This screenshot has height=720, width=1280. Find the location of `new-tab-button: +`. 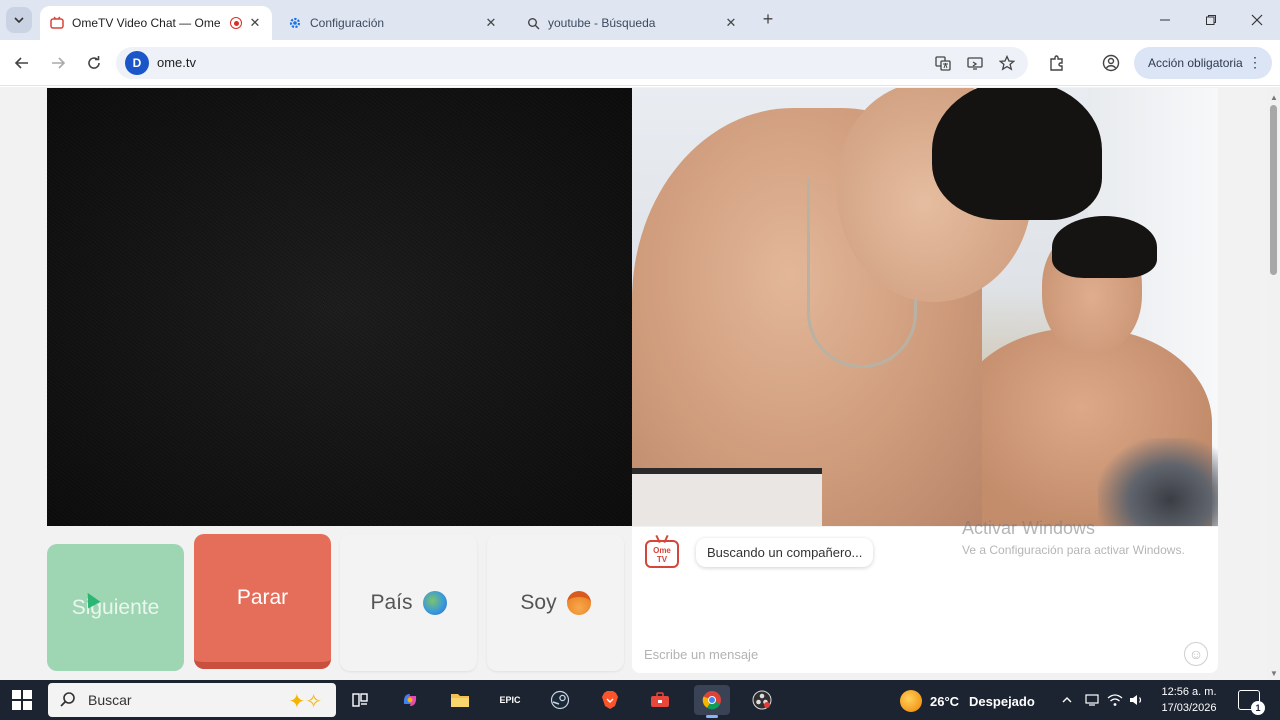

new-tab-button: + is located at coordinates (768, 20).